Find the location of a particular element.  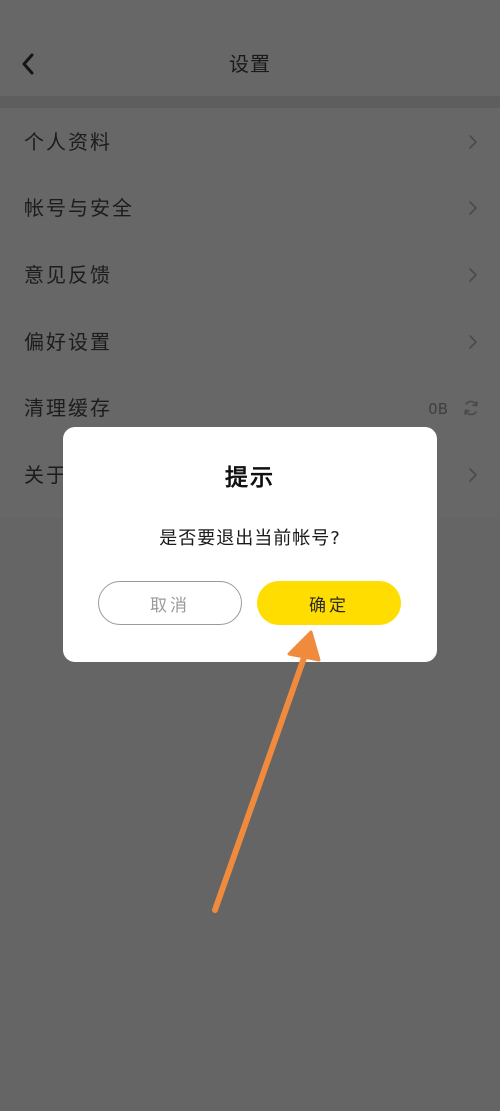

page-title: 设置 is located at coordinates (250, 64).